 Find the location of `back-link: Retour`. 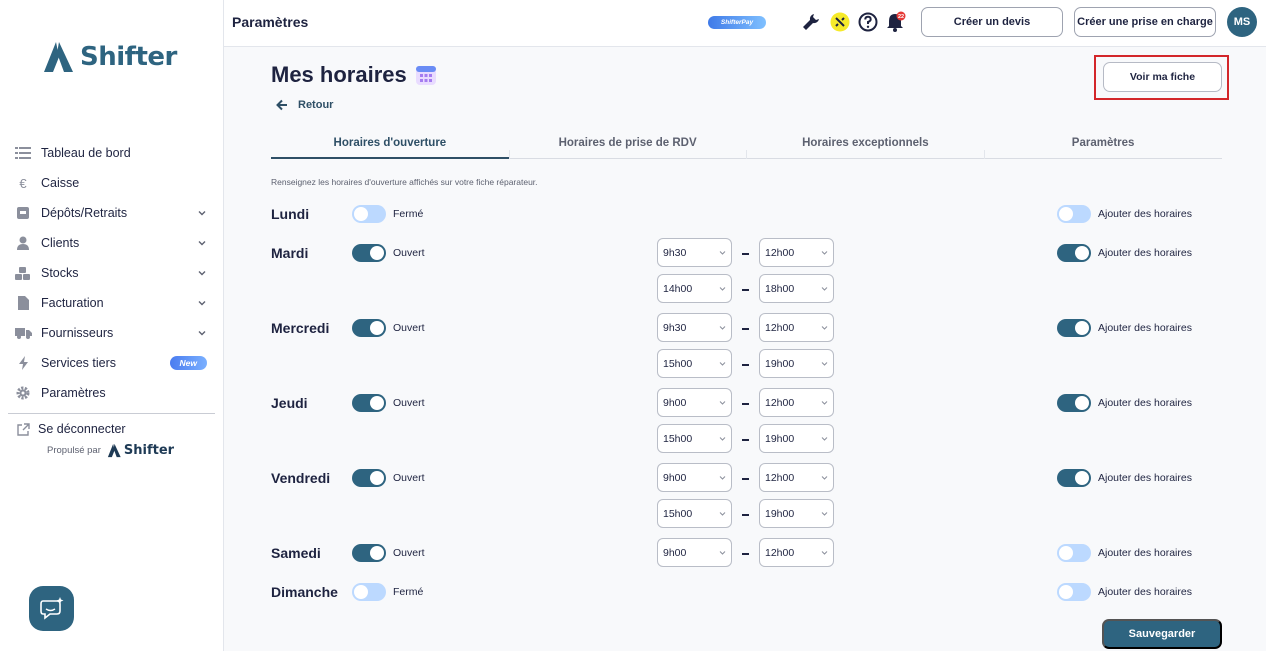

back-link: Retour is located at coordinates (304, 105).